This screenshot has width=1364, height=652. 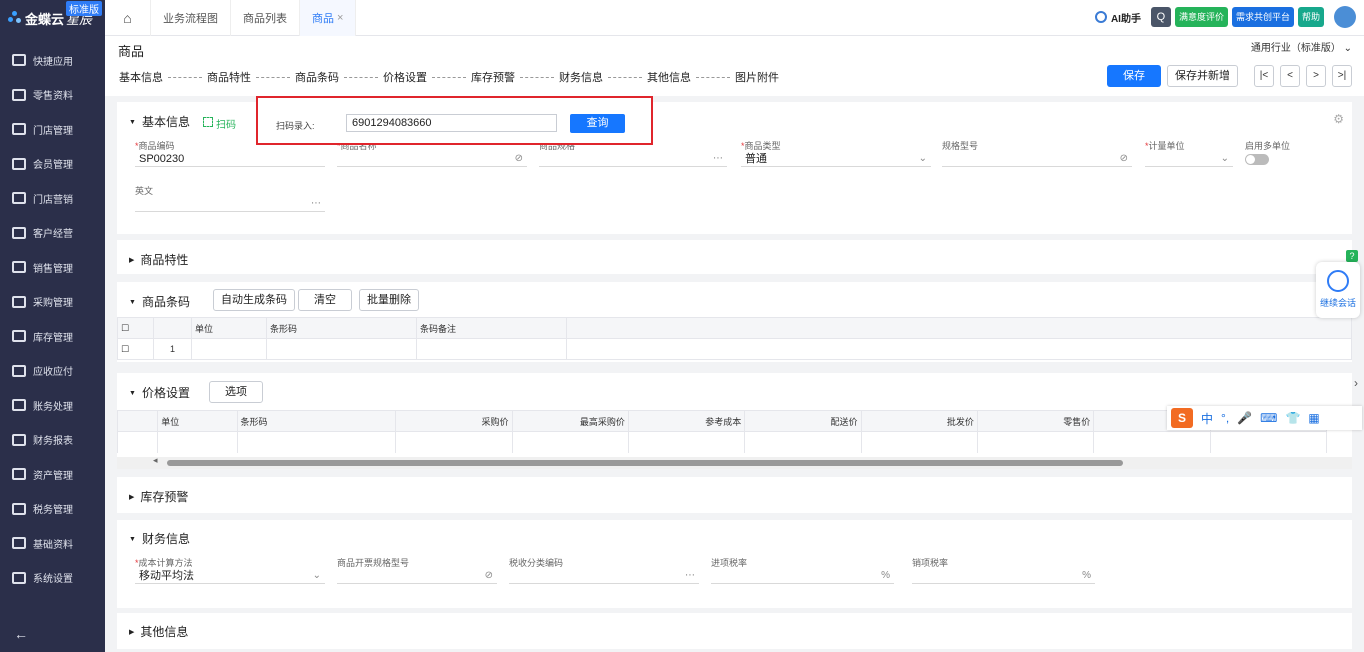 What do you see at coordinates (1316, 76) in the screenshot?
I see `next-record-button: >` at bounding box center [1316, 76].